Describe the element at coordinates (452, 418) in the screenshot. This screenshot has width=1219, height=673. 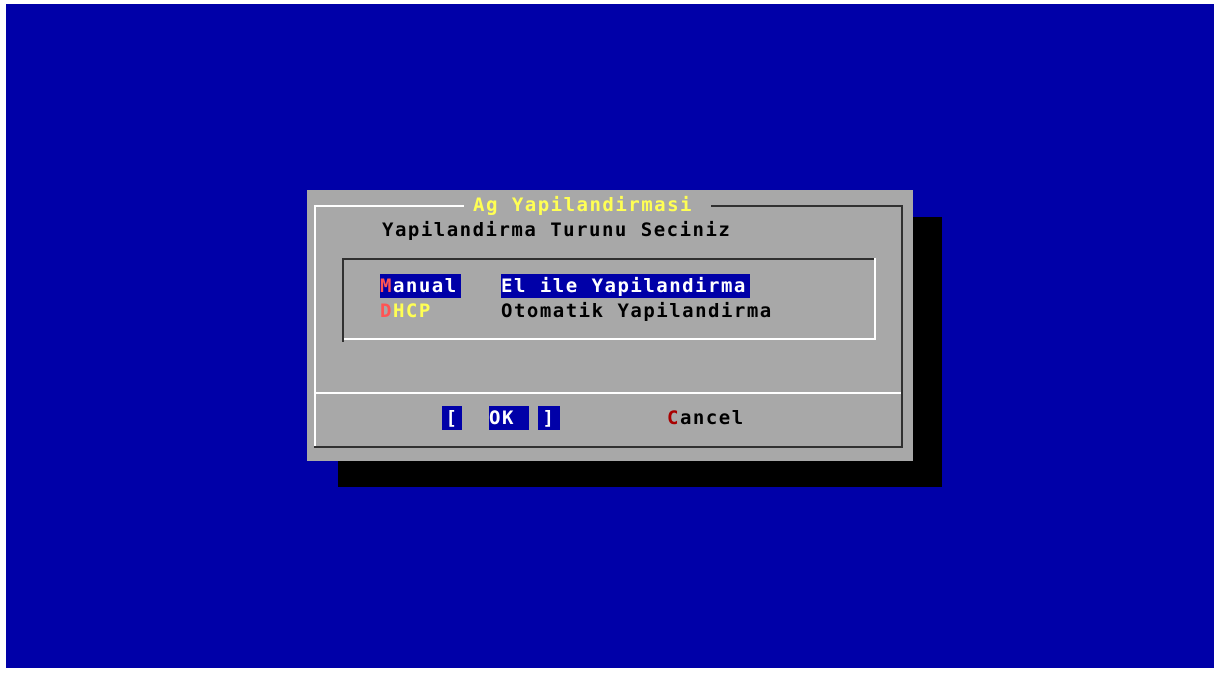
I see `ok-button-left-bracket: [` at that location.